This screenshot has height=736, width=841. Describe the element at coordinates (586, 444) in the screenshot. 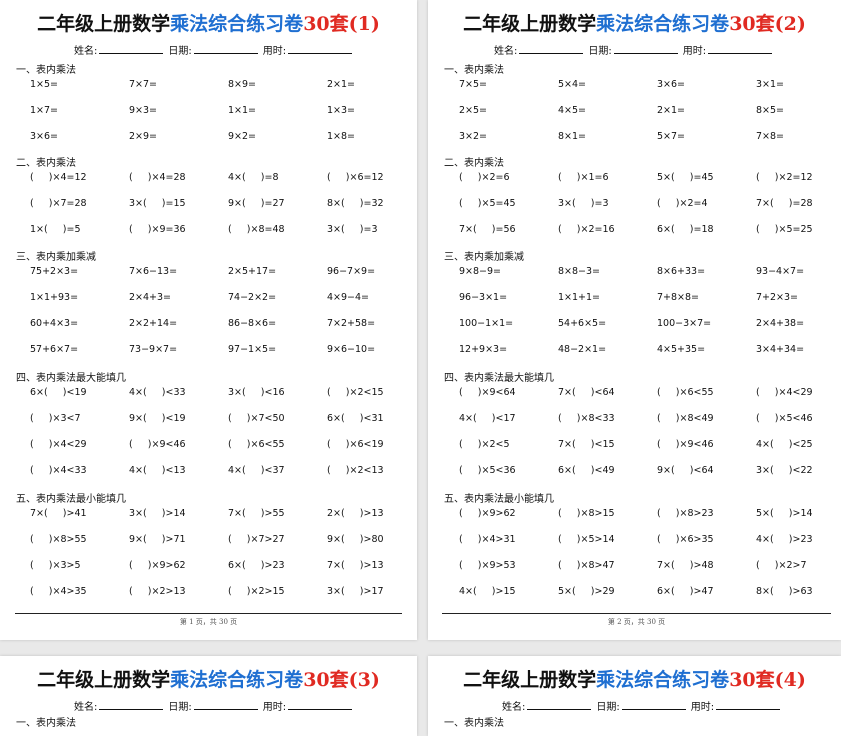

I see `problem-cell: 7×( )<15` at that location.